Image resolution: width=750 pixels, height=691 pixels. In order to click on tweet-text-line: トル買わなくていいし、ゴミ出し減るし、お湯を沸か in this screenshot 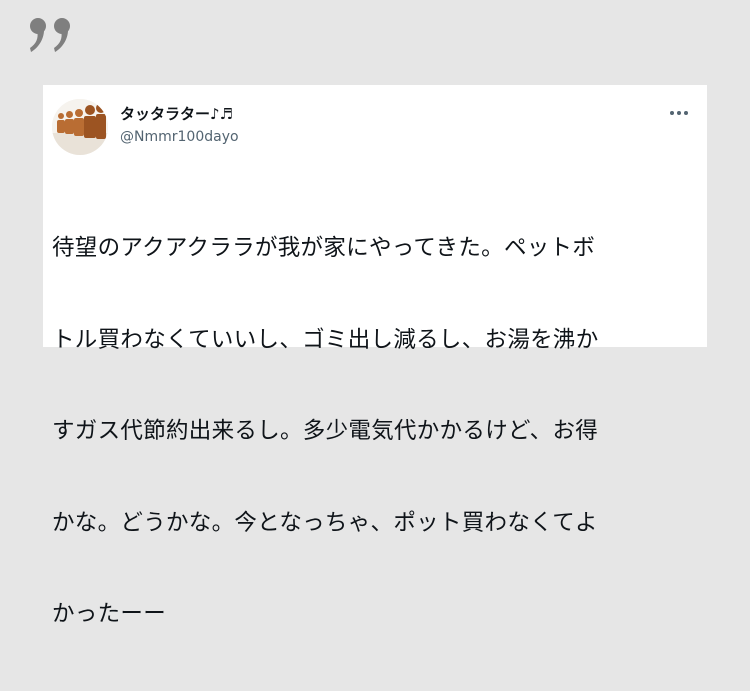, I will do `click(325, 339)`.